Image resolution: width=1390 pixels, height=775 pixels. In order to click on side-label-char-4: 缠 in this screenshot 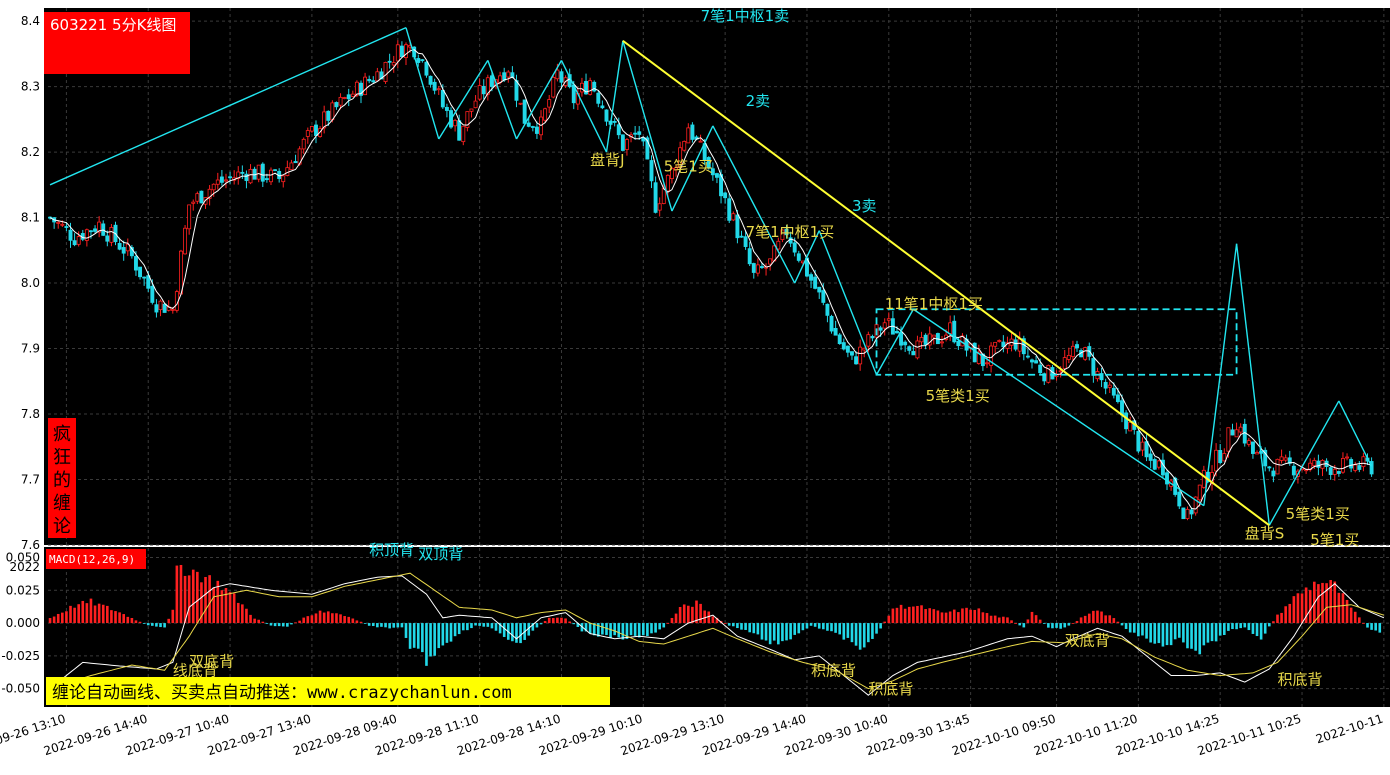, I will do `click(62, 503)`.